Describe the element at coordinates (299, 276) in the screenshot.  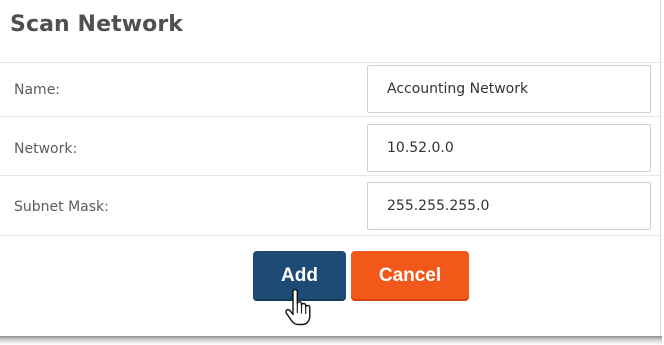
I see `add-button: Add` at that location.